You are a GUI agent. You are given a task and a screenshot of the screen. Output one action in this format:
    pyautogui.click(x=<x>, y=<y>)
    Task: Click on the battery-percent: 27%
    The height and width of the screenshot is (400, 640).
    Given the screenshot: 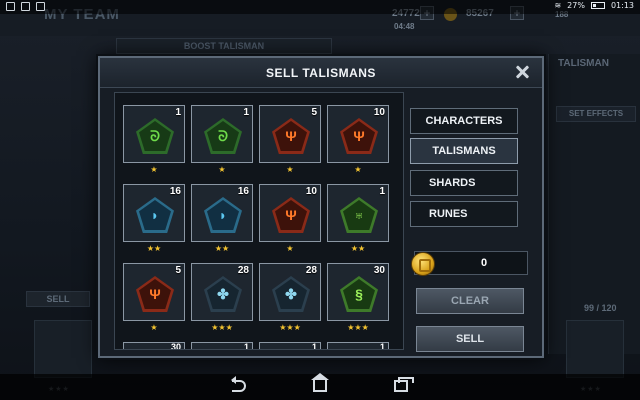 What is the action you would take?
    pyautogui.click(x=576, y=5)
    